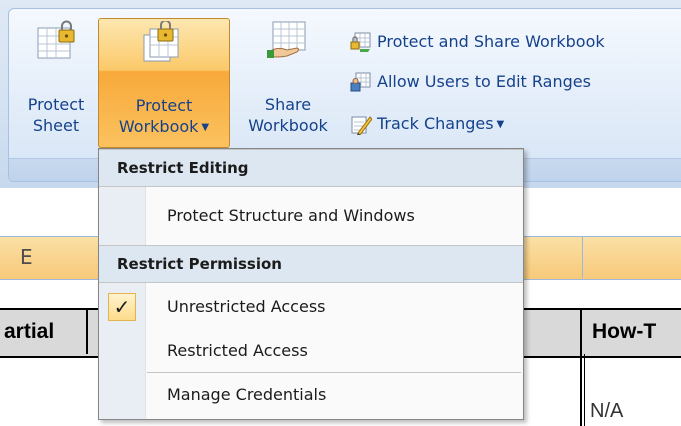 Image resolution: width=681 pixels, height=426 pixels. Describe the element at coordinates (484, 81) in the screenshot. I see `allow-users-label: Allow Users to Edit Ranges` at that location.